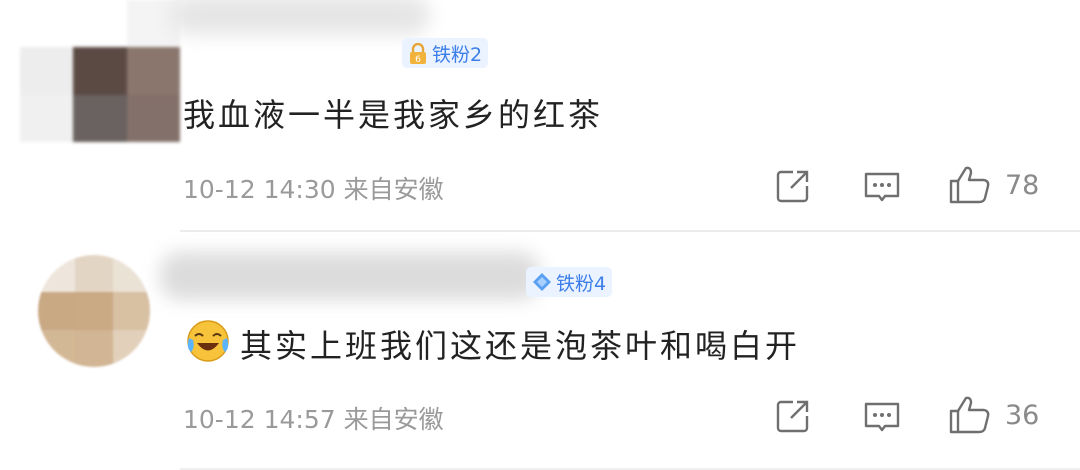 Image resolution: width=1080 pixels, height=470 pixels. I want to click on laughing-crying-emoji, so click(208, 341).